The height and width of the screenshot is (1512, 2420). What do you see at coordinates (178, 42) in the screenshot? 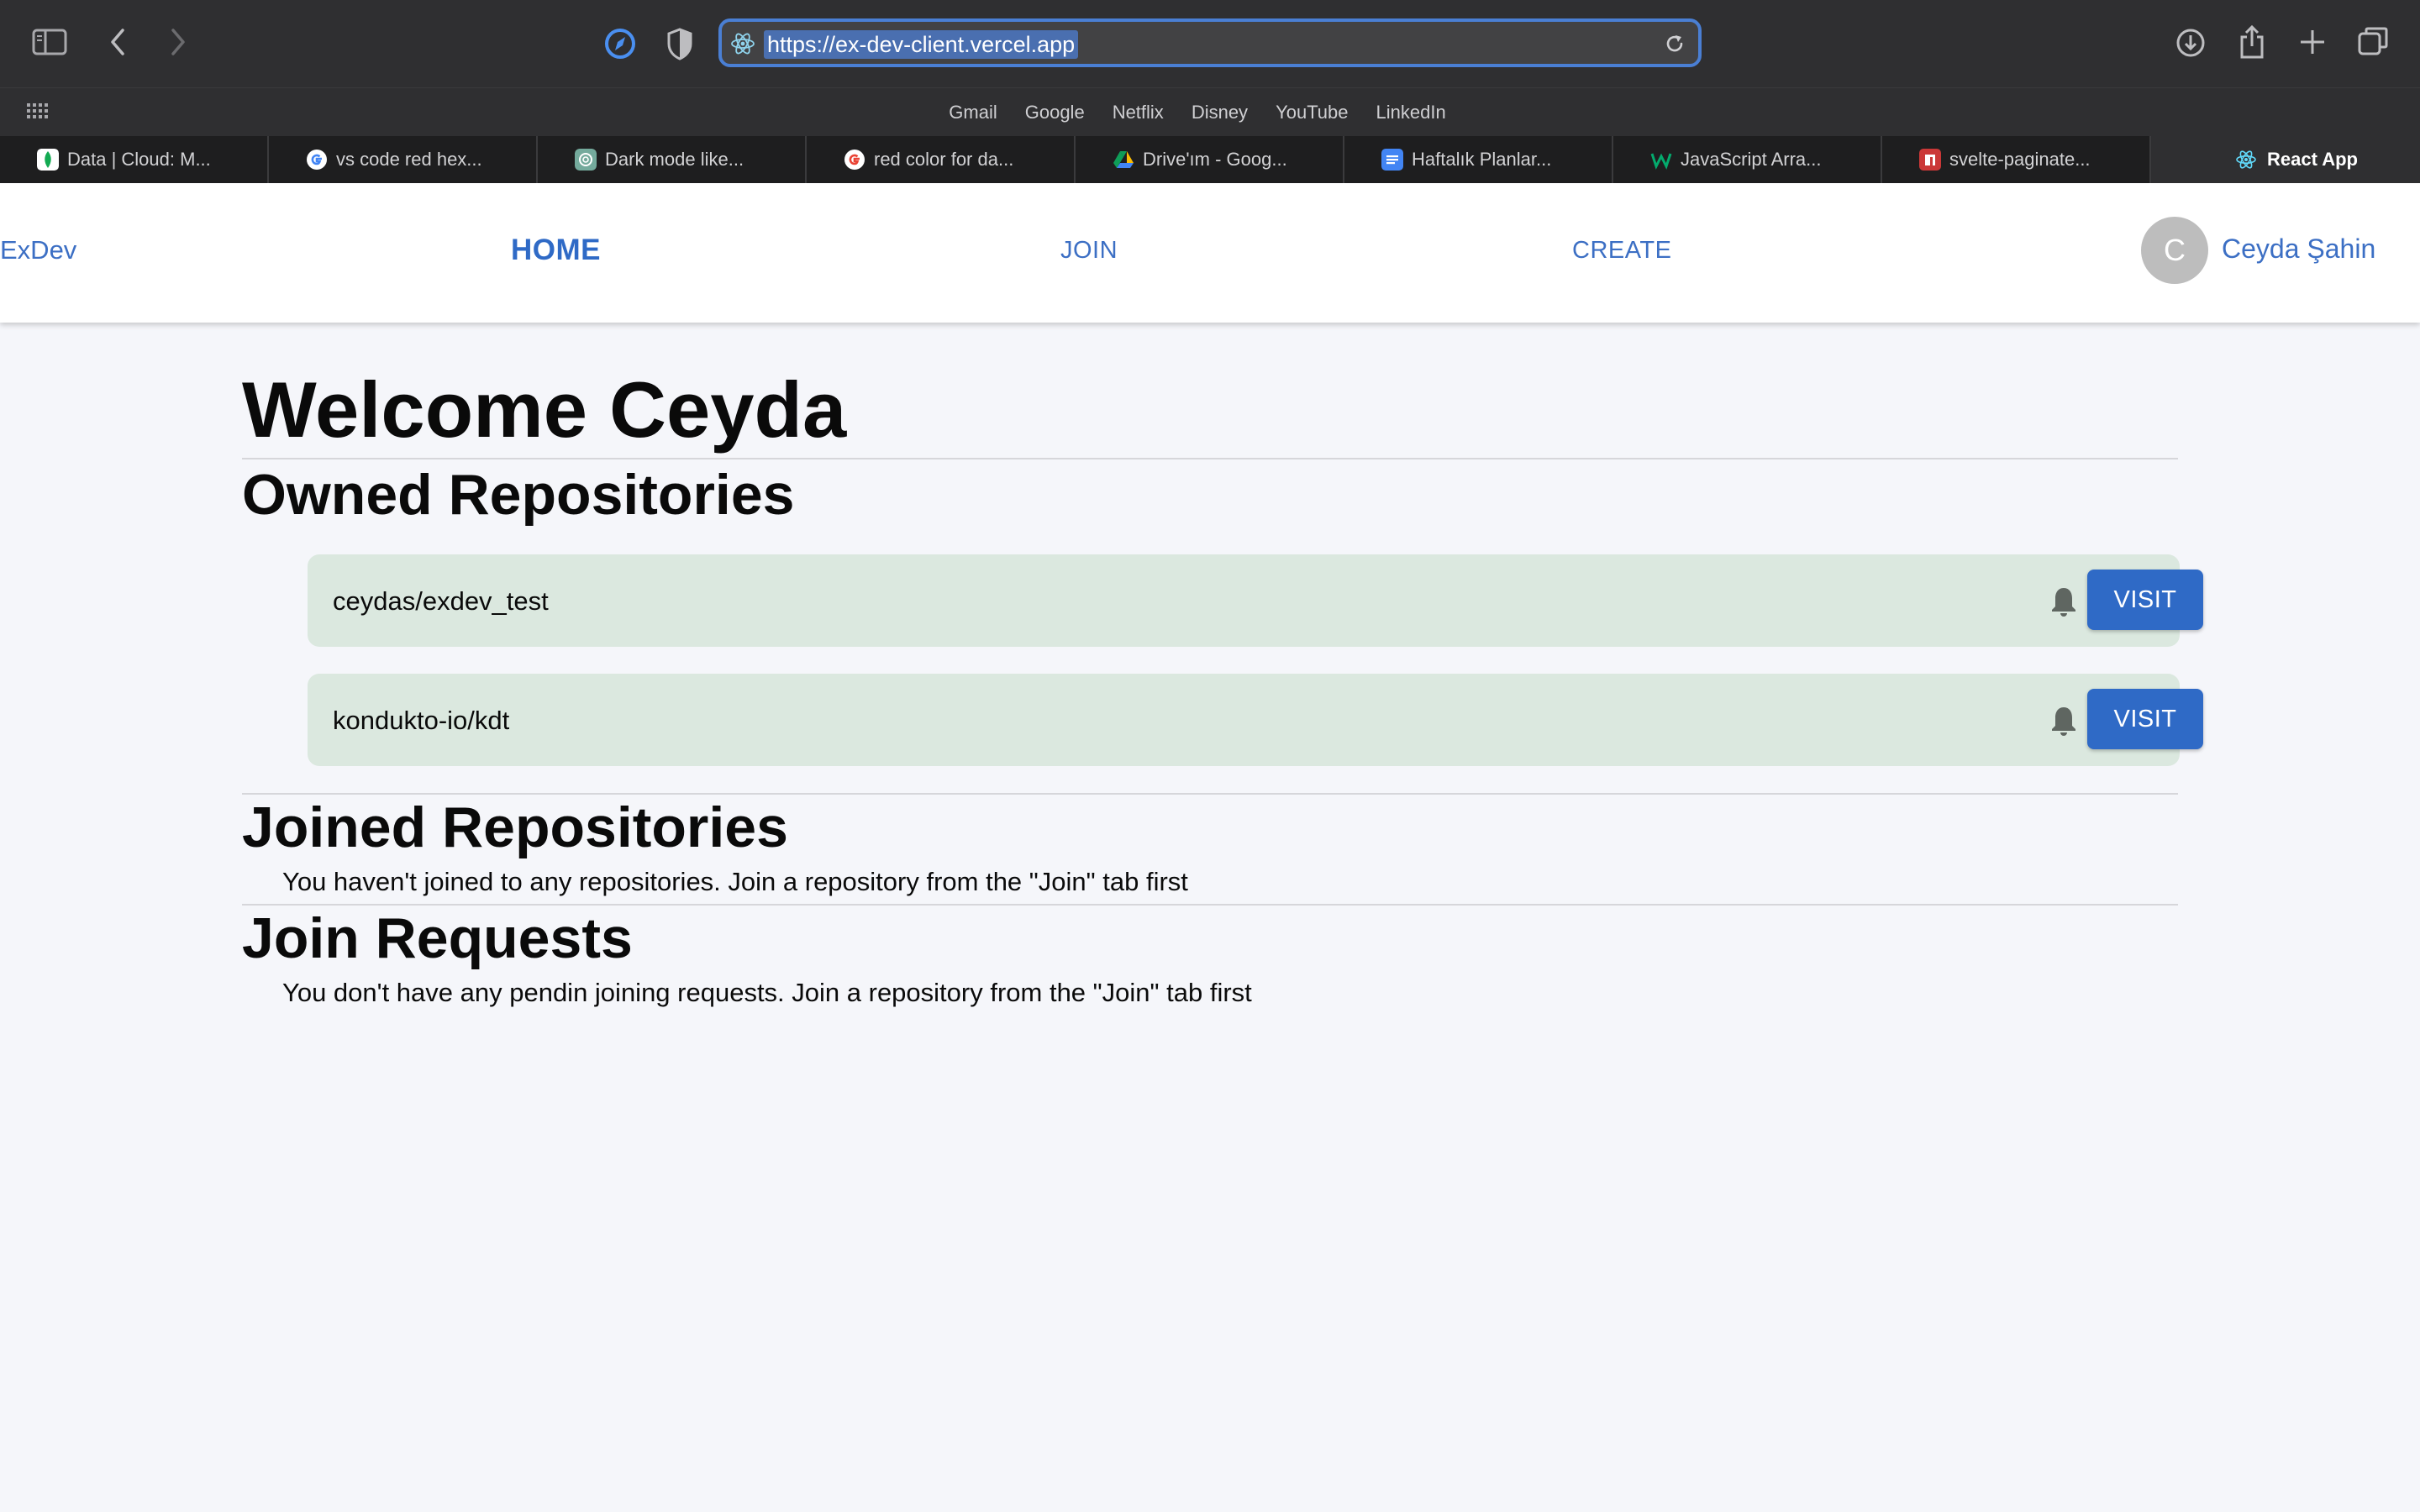
I see `forward-icon` at bounding box center [178, 42].